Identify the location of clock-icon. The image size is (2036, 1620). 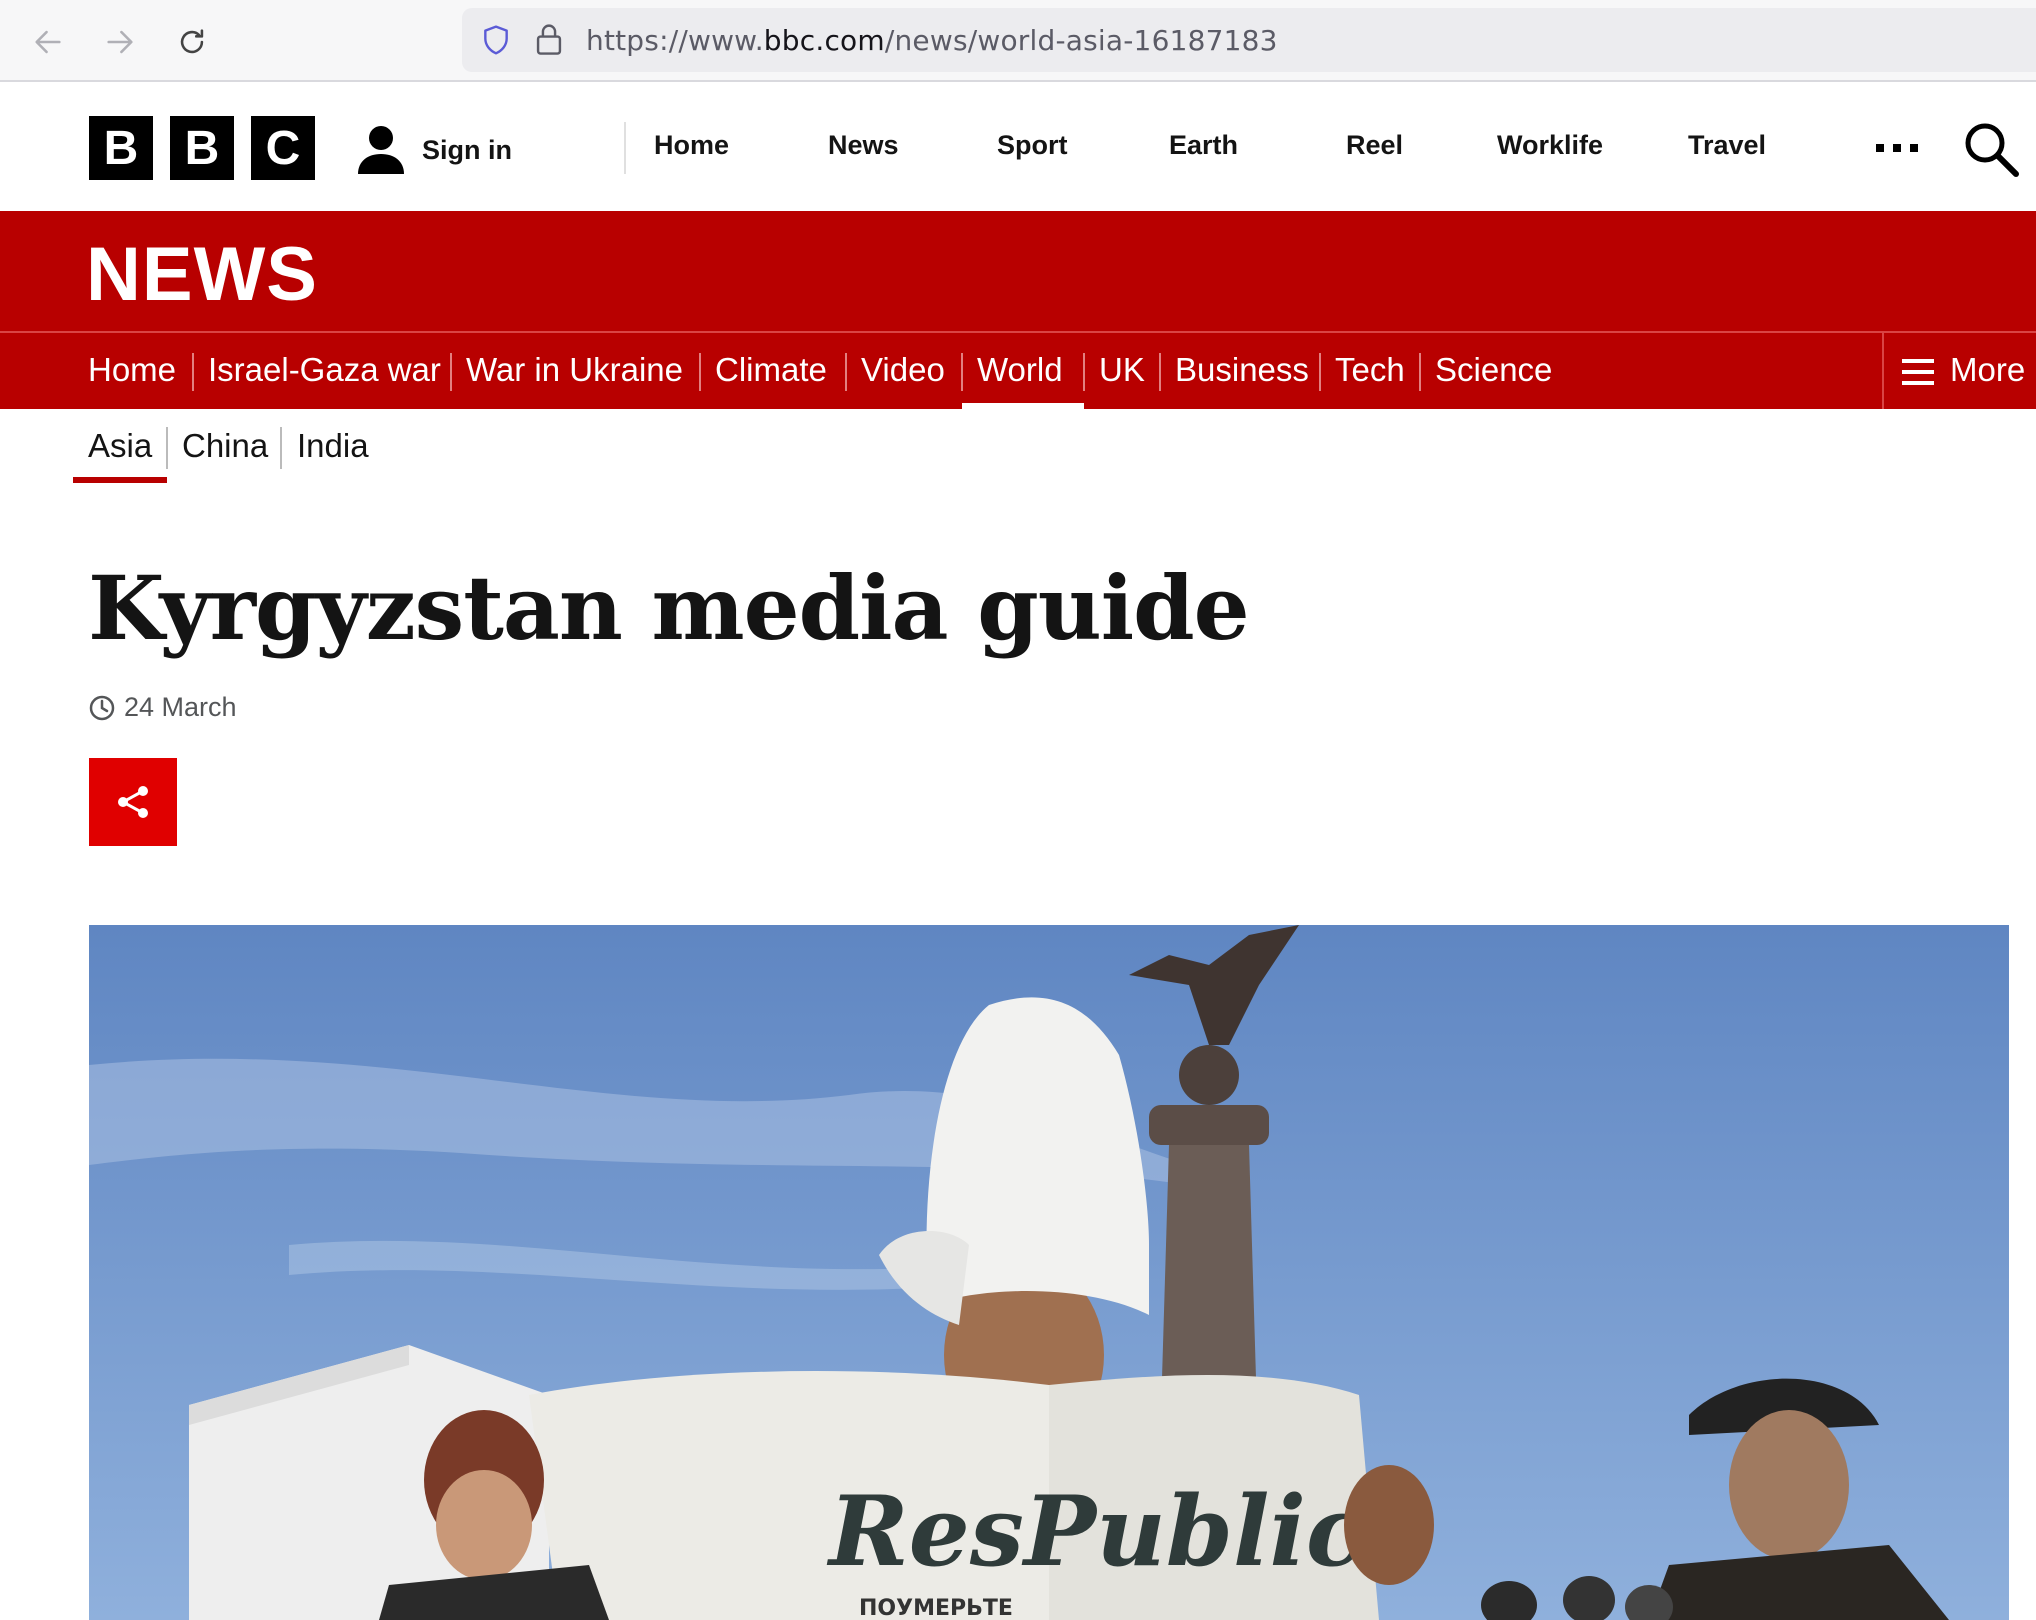
(102, 707).